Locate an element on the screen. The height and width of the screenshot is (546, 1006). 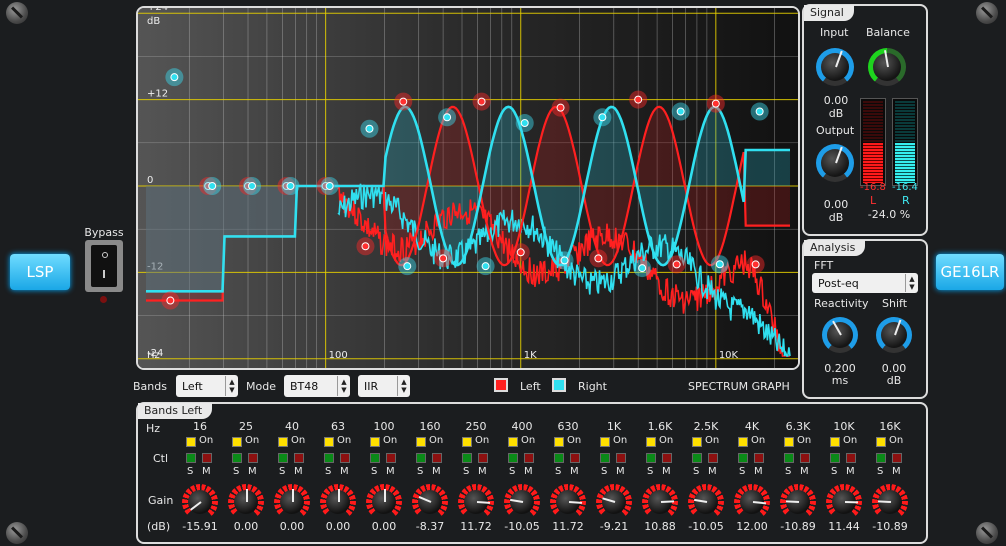
input-knob is located at coordinates (835, 67).